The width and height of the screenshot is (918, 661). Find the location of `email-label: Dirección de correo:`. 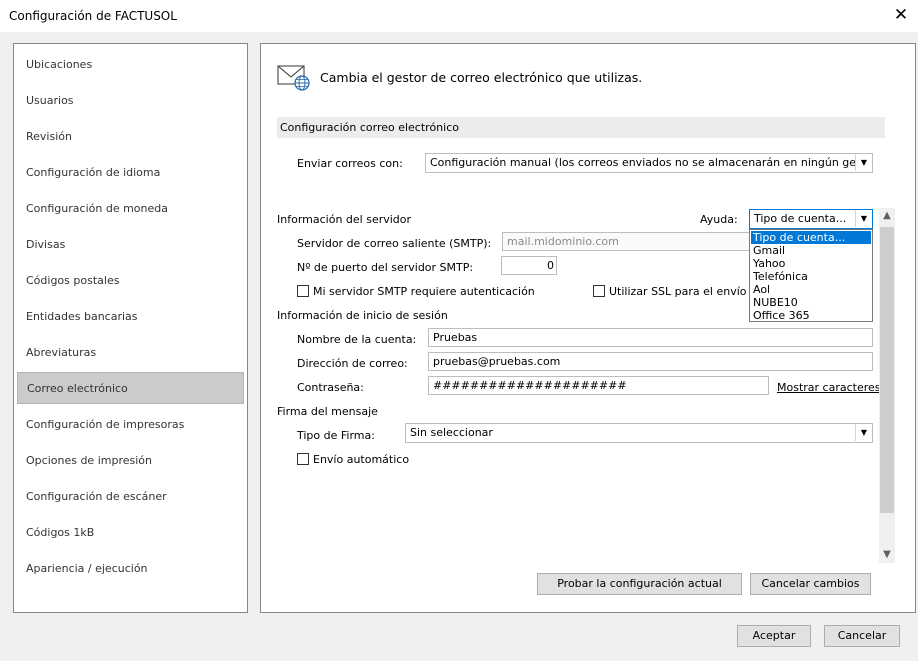

email-label: Dirección de correo: is located at coordinates (352, 363).